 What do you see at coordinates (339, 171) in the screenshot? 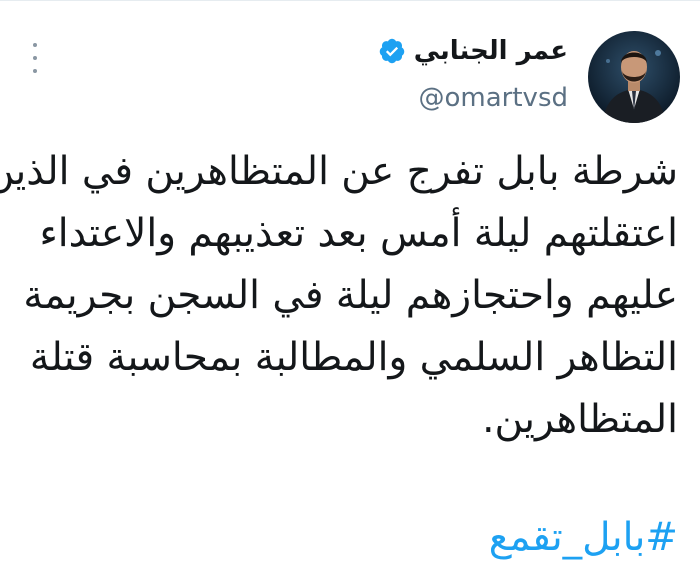
I see `tweet-text-line: شرطة بابل تفرج عن المتظاهرين في الذين` at bounding box center [339, 171].